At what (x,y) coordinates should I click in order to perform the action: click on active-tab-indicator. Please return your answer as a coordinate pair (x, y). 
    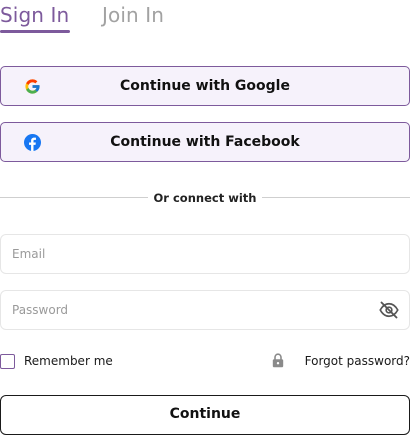
    Looking at the image, I should click on (35, 31).